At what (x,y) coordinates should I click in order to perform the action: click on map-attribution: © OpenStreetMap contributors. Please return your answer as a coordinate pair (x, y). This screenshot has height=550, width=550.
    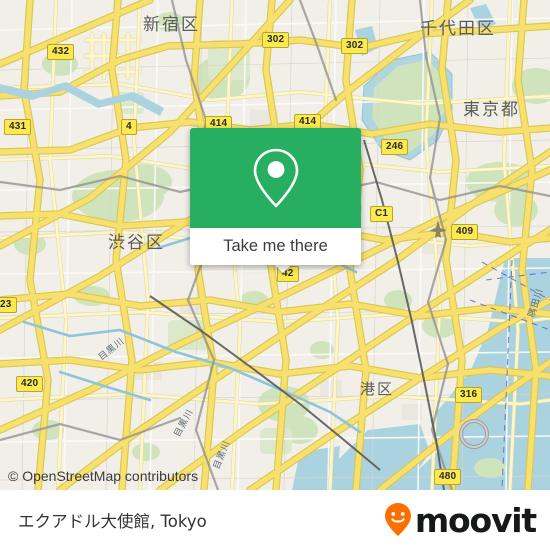
    Looking at the image, I should click on (103, 476).